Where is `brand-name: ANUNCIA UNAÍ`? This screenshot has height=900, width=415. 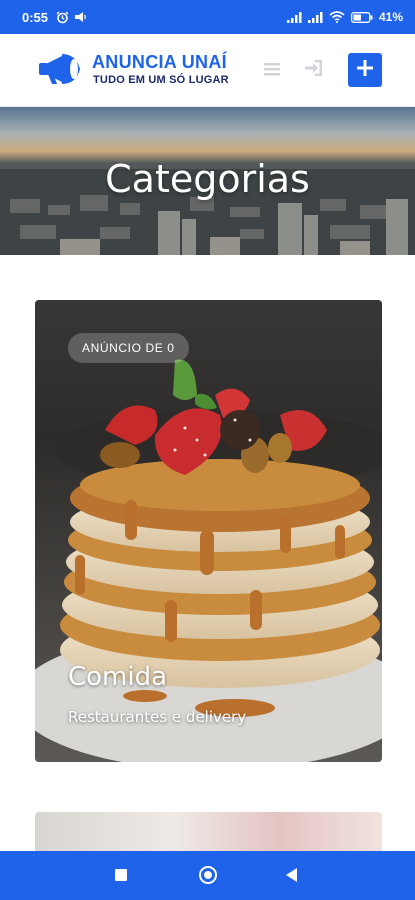
brand-name: ANUNCIA UNAÍ is located at coordinates (159, 62).